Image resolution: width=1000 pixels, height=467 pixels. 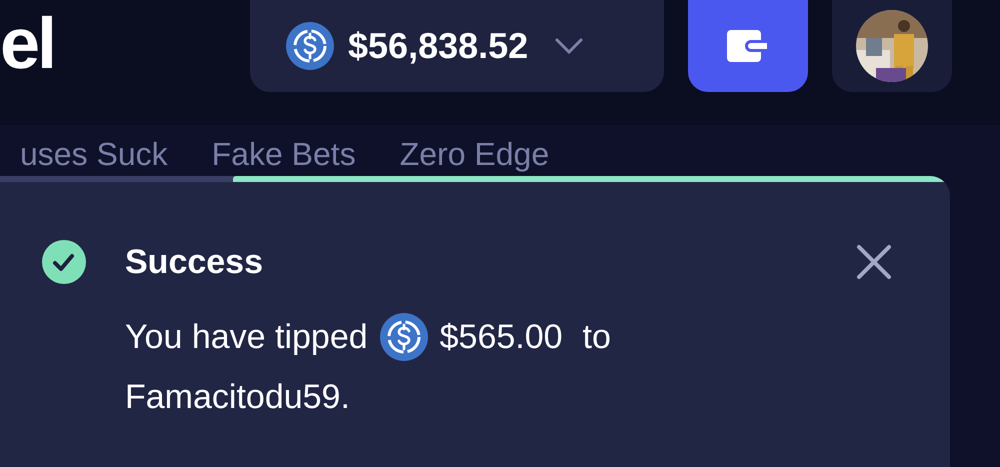 I want to click on message-text: to, so click(x=596, y=337).